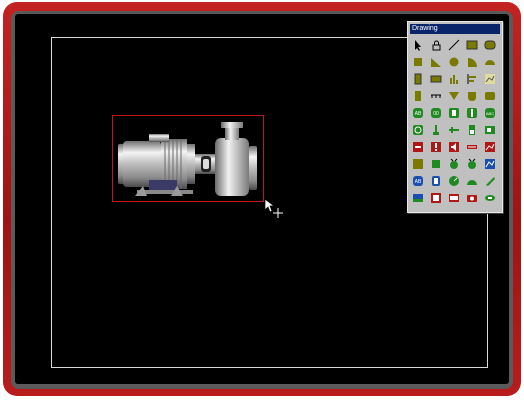 This screenshot has height=400, width=524. I want to click on ascii-input-icon: ABC, so click(490, 113).